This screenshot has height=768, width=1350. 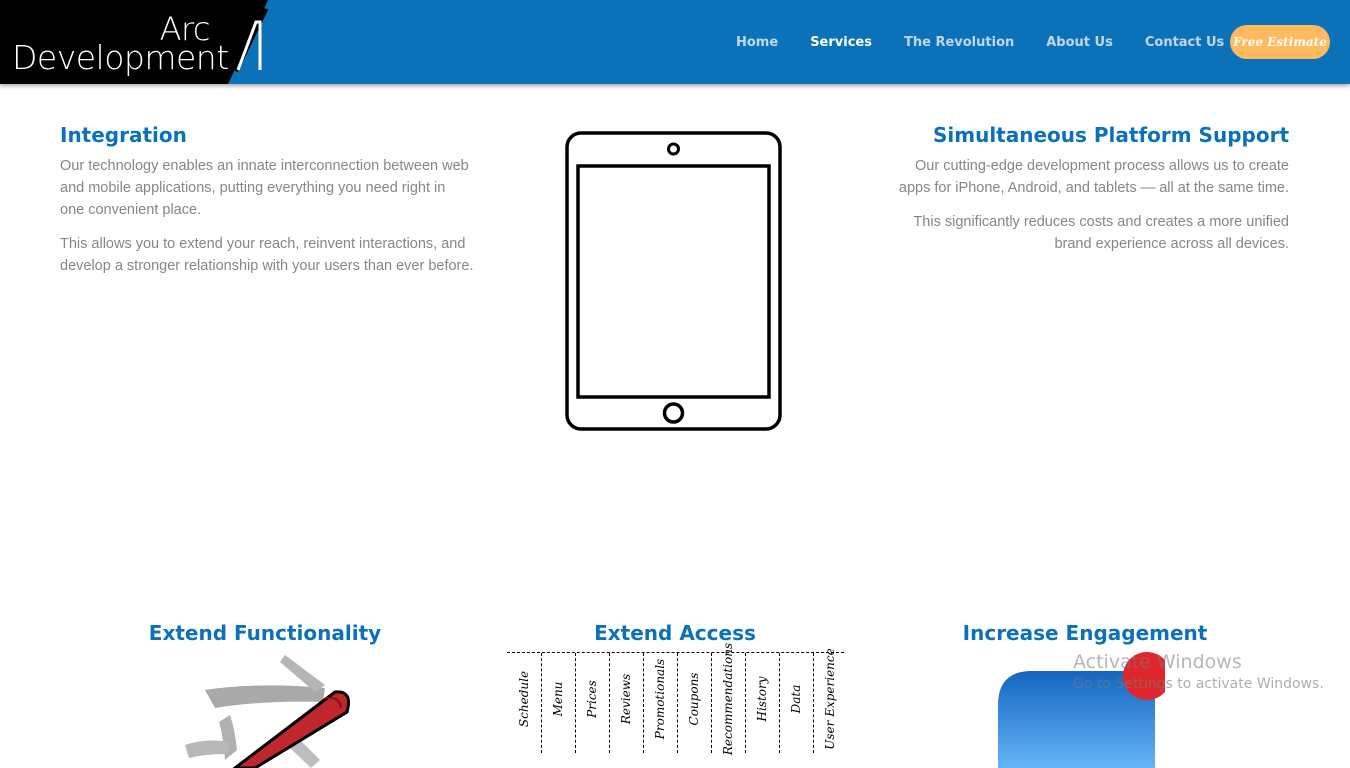 I want to click on access-column: Recommendations, so click(x=728, y=699).